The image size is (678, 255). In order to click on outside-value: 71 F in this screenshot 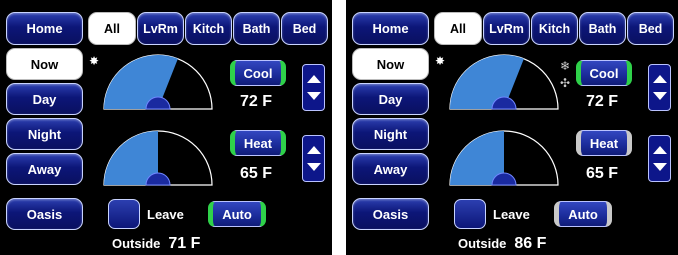, I will do `click(184, 243)`.